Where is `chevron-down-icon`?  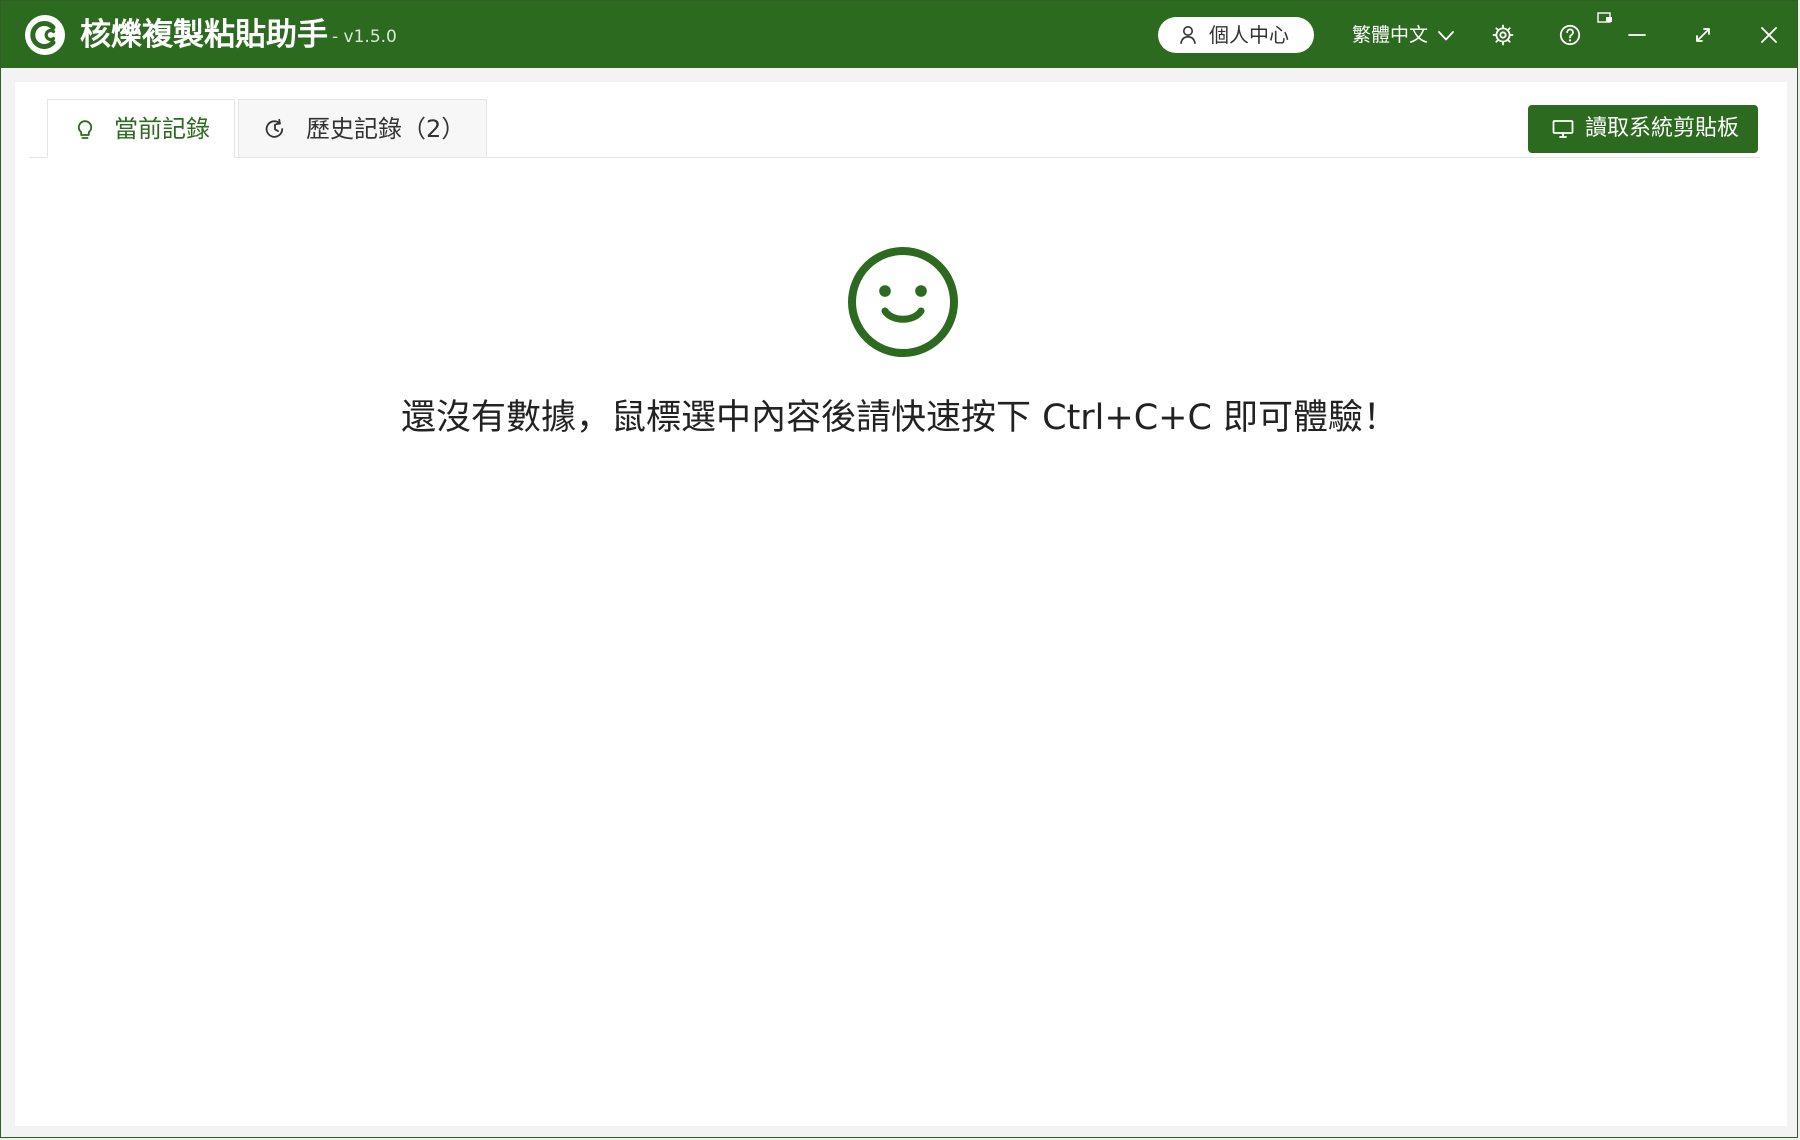
chevron-down-icon is located at coordinates (1446, 36).